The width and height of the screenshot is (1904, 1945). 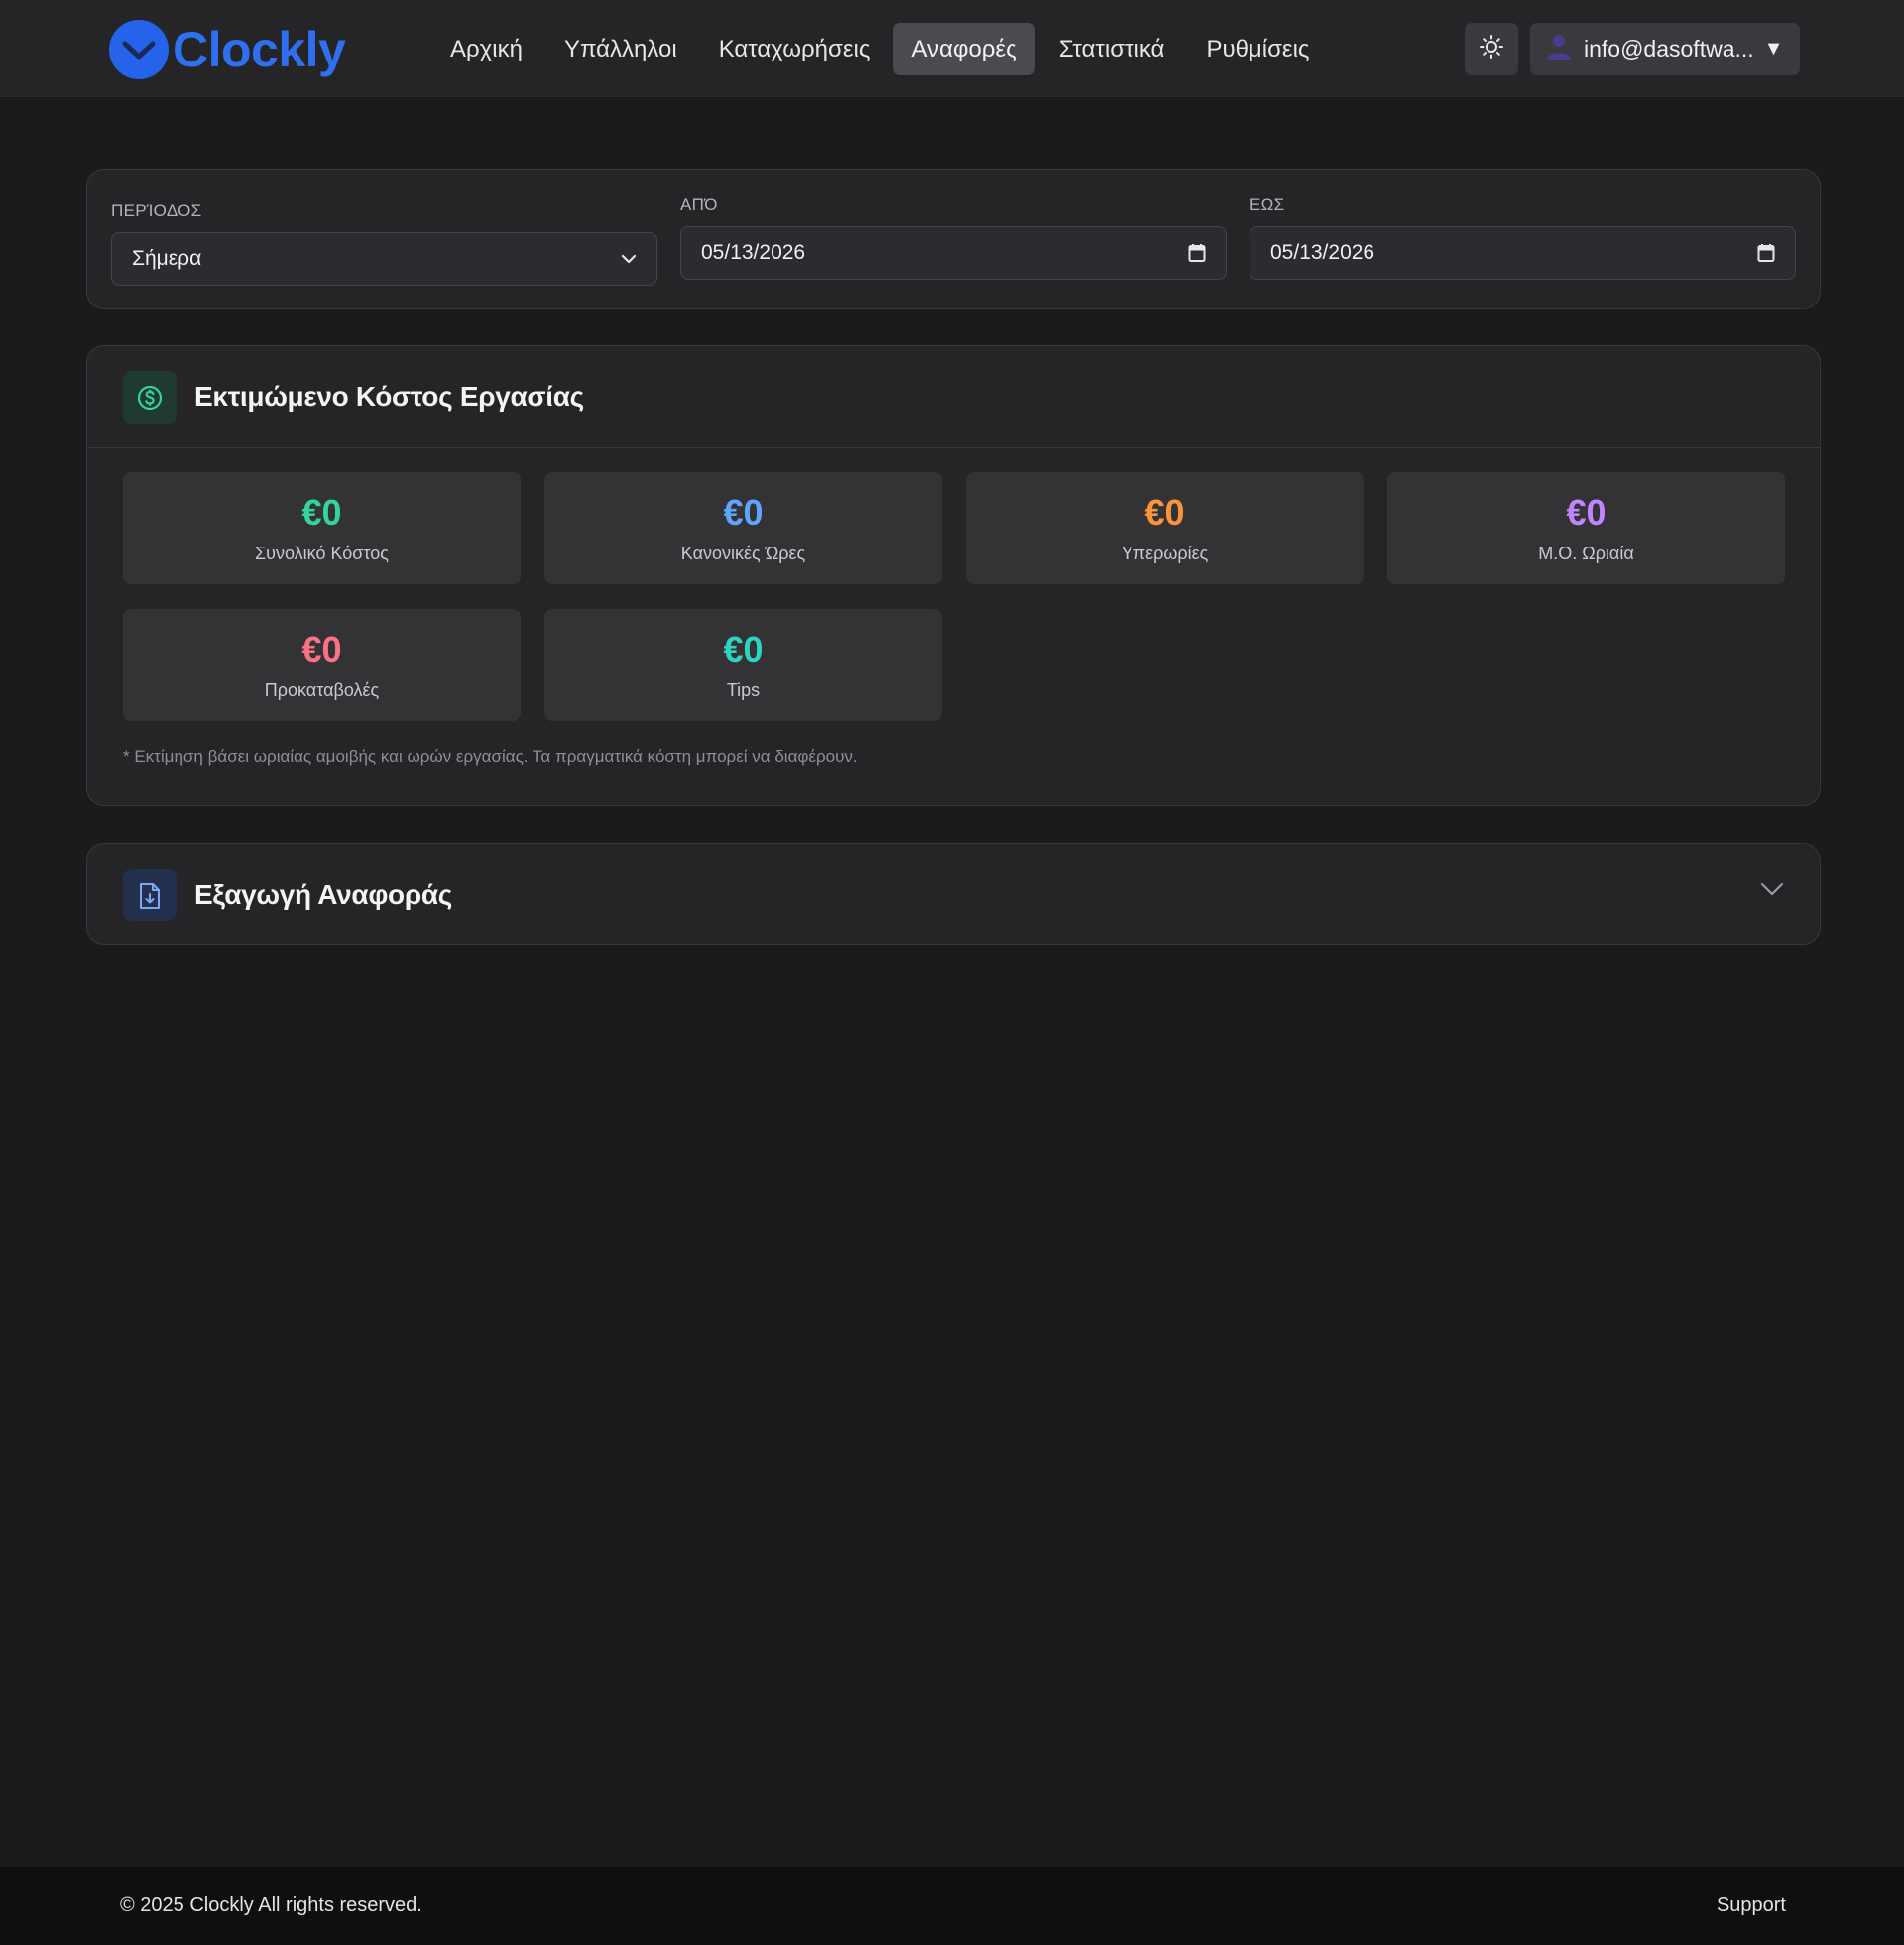 I want to click on stat-label: Υπερωρίες, so click(x=1165, y=553).